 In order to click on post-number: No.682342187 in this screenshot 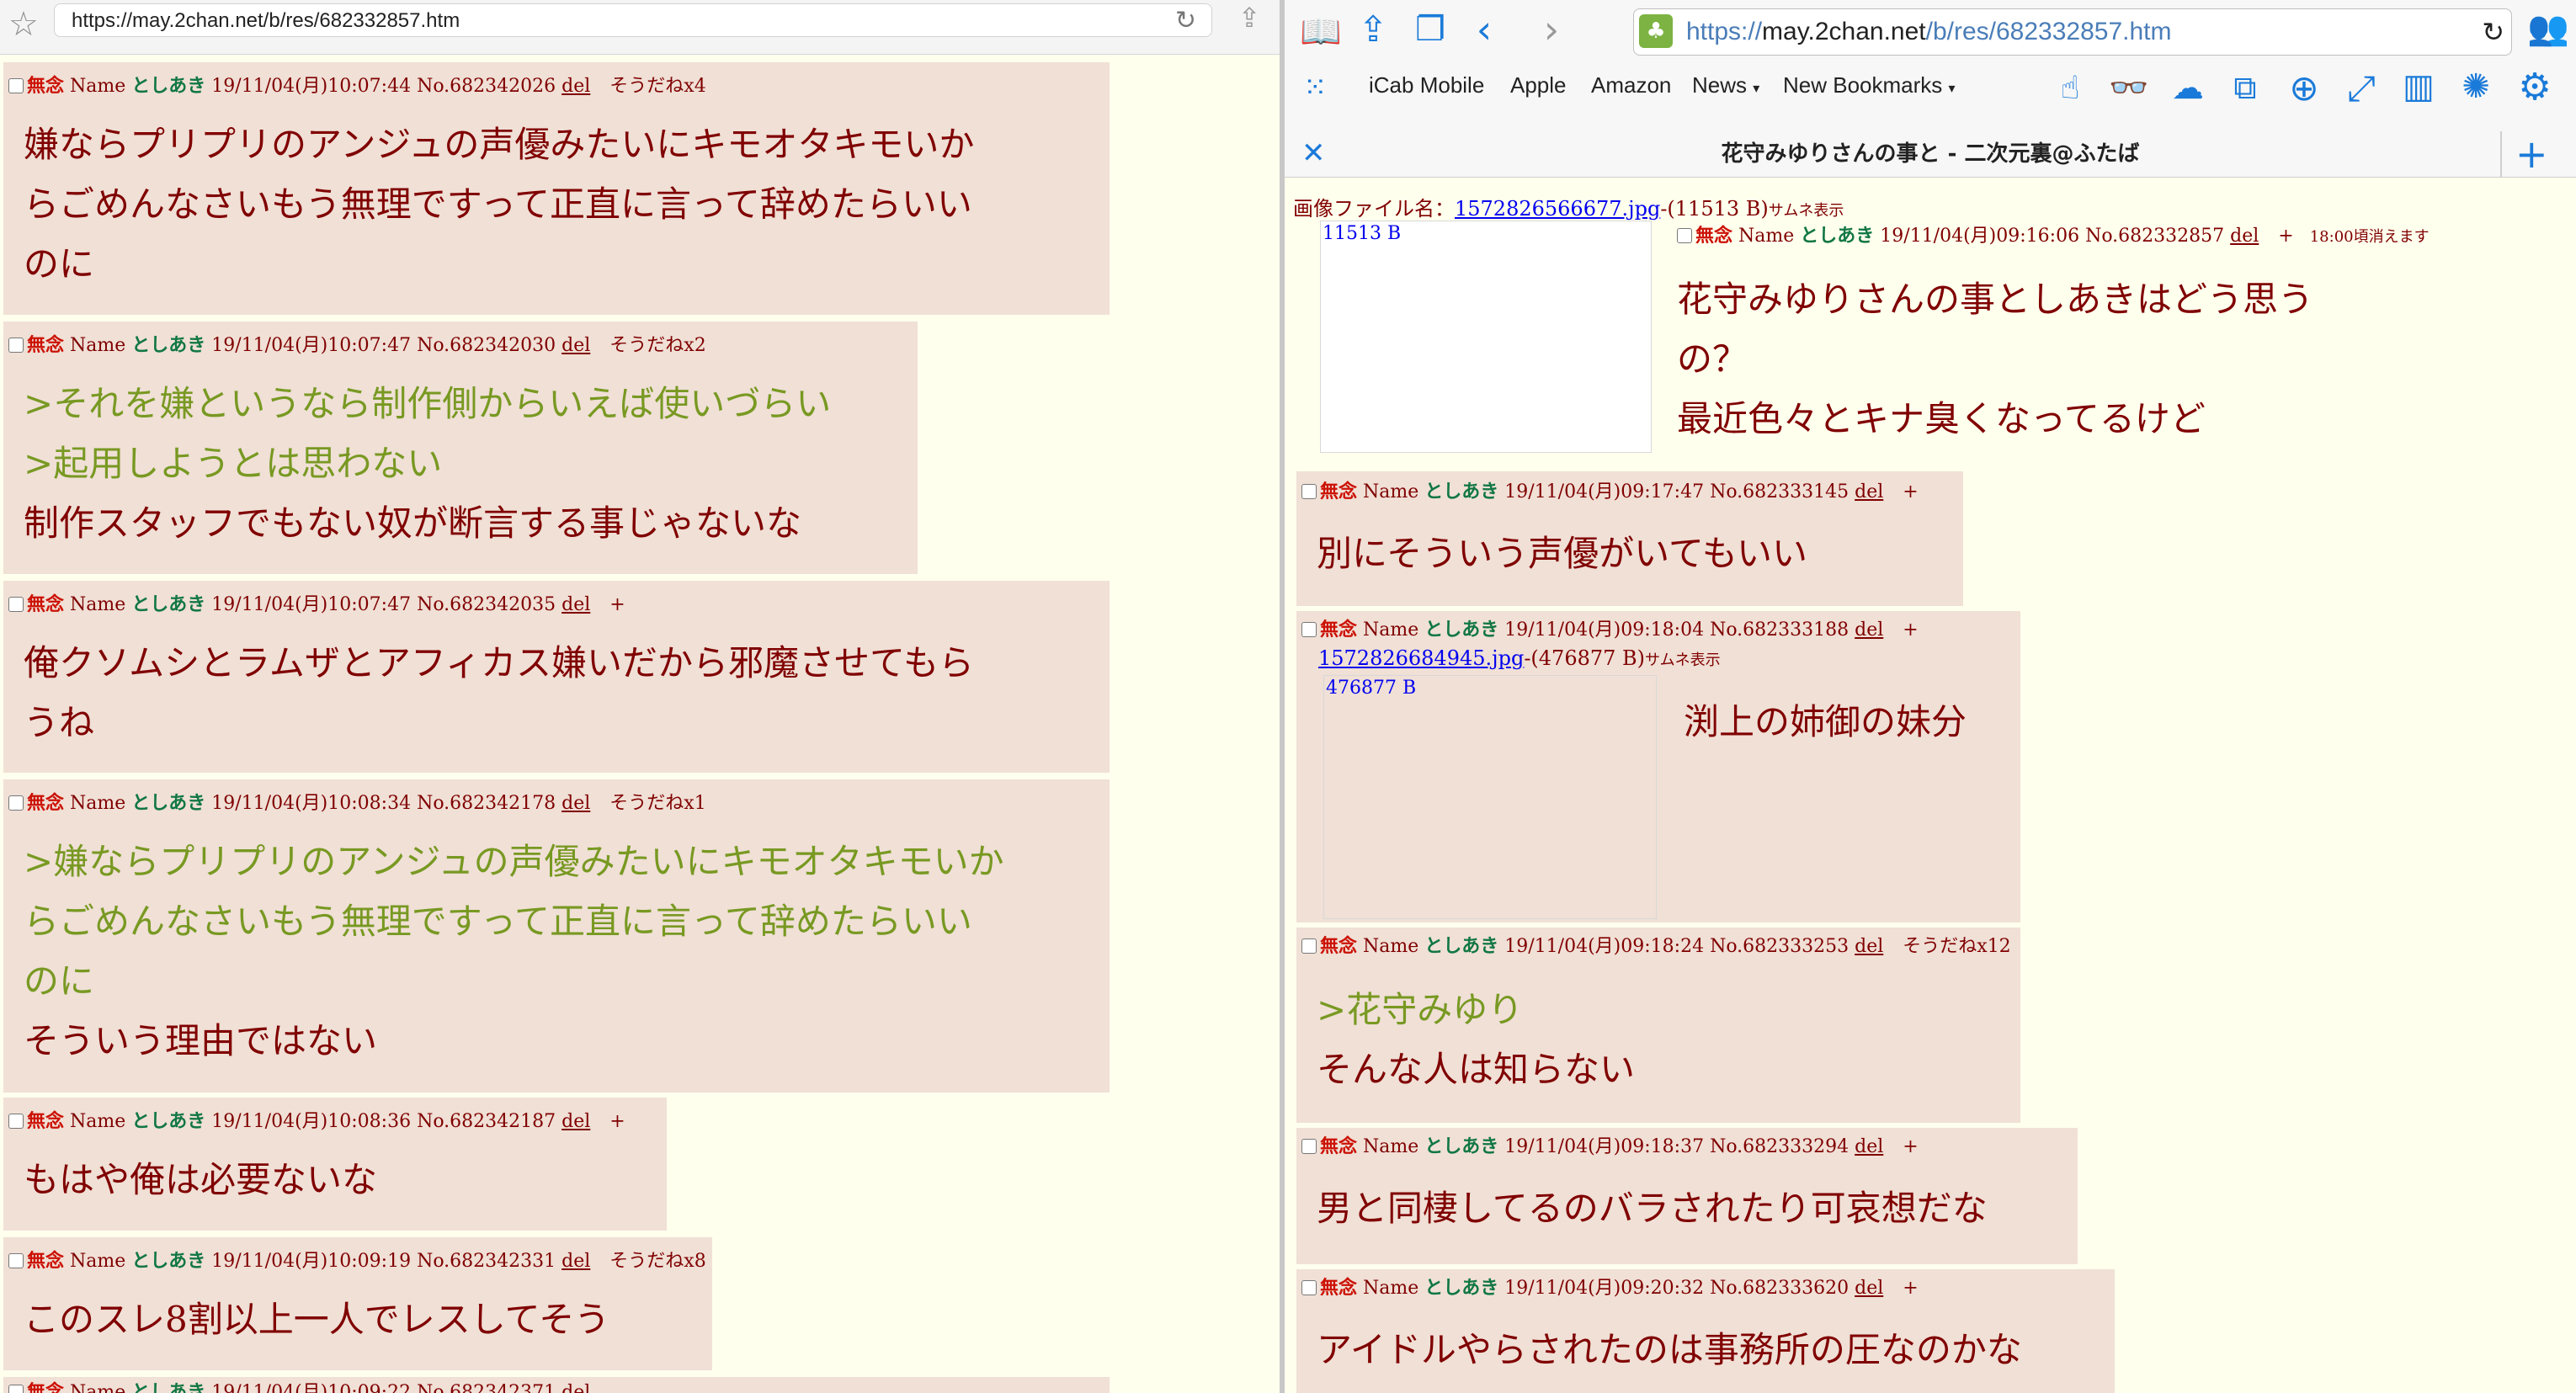, I will do `click(487, 1121)`.